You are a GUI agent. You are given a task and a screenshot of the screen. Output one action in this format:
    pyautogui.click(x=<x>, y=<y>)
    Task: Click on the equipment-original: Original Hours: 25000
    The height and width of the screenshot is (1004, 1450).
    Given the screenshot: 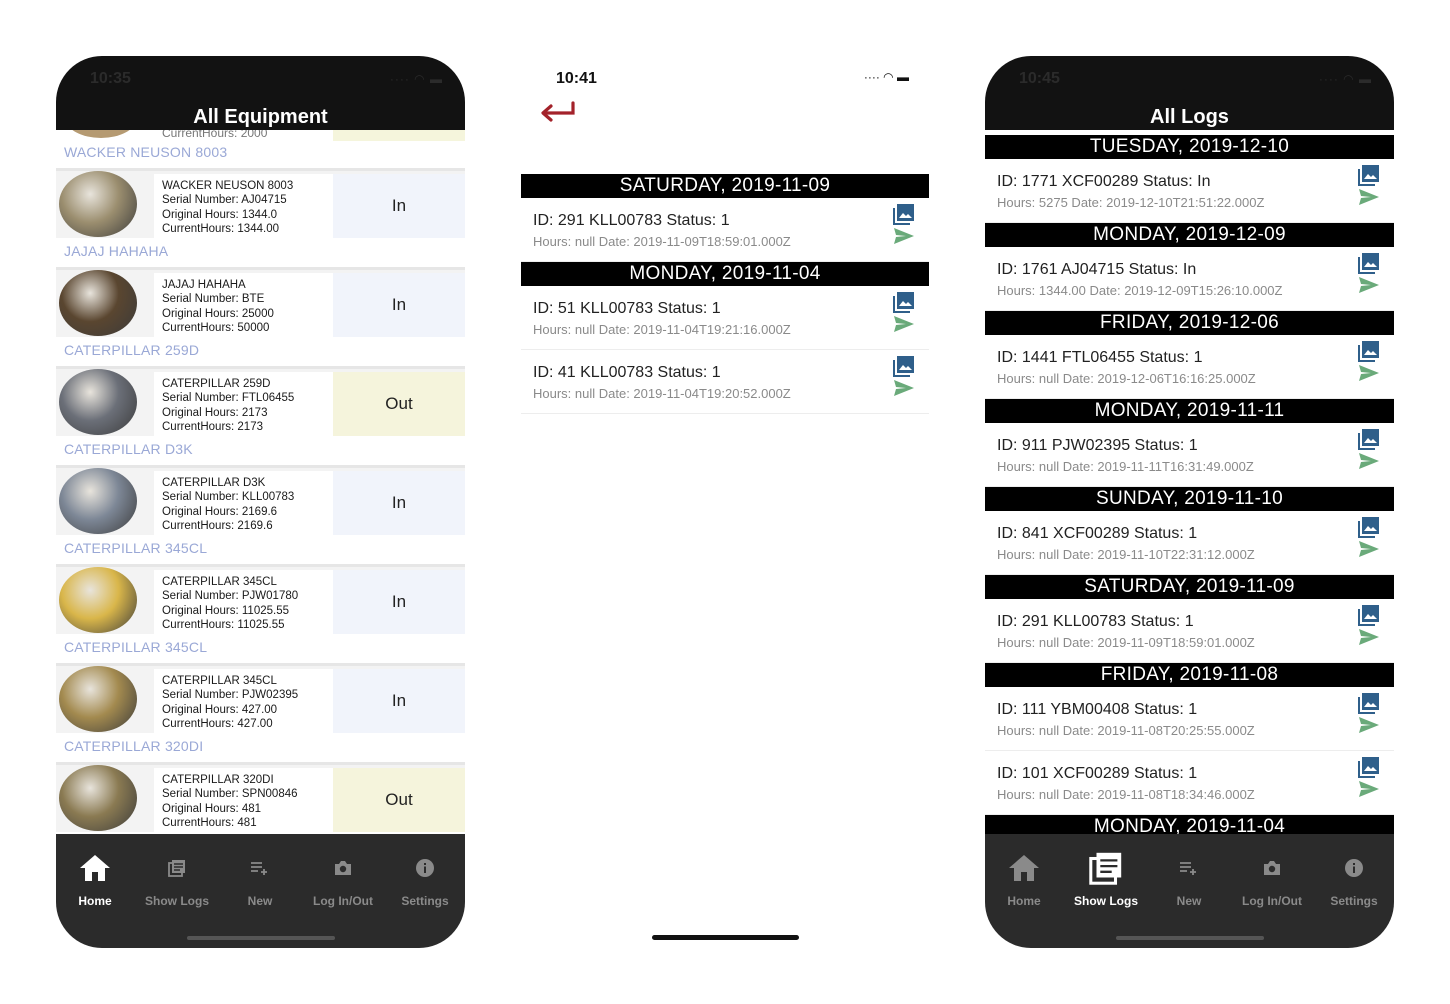 What is the action you would take?
    pyautogui.click(x=218, y=313)
    